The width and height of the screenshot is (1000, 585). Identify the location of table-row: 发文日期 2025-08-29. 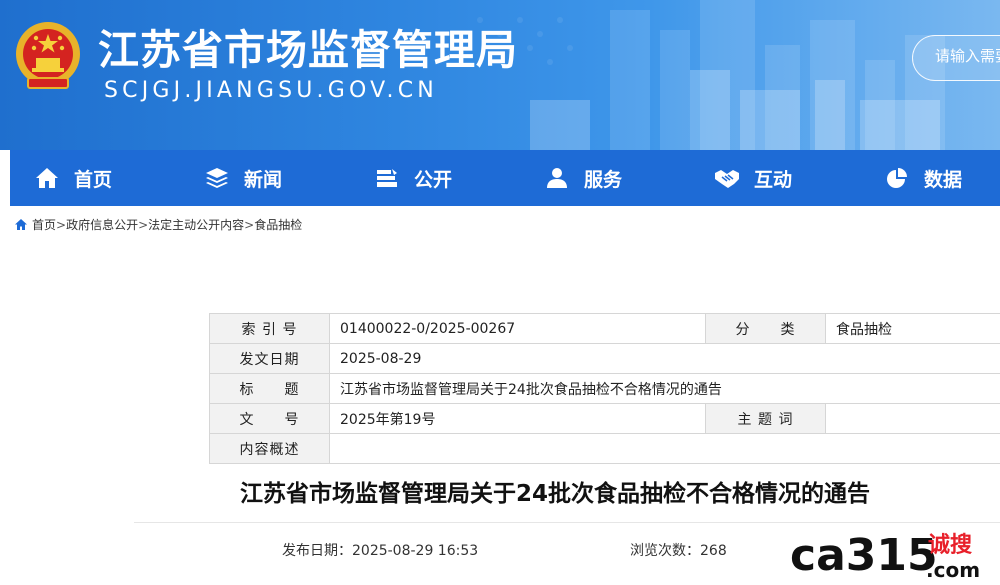
(604, 358).